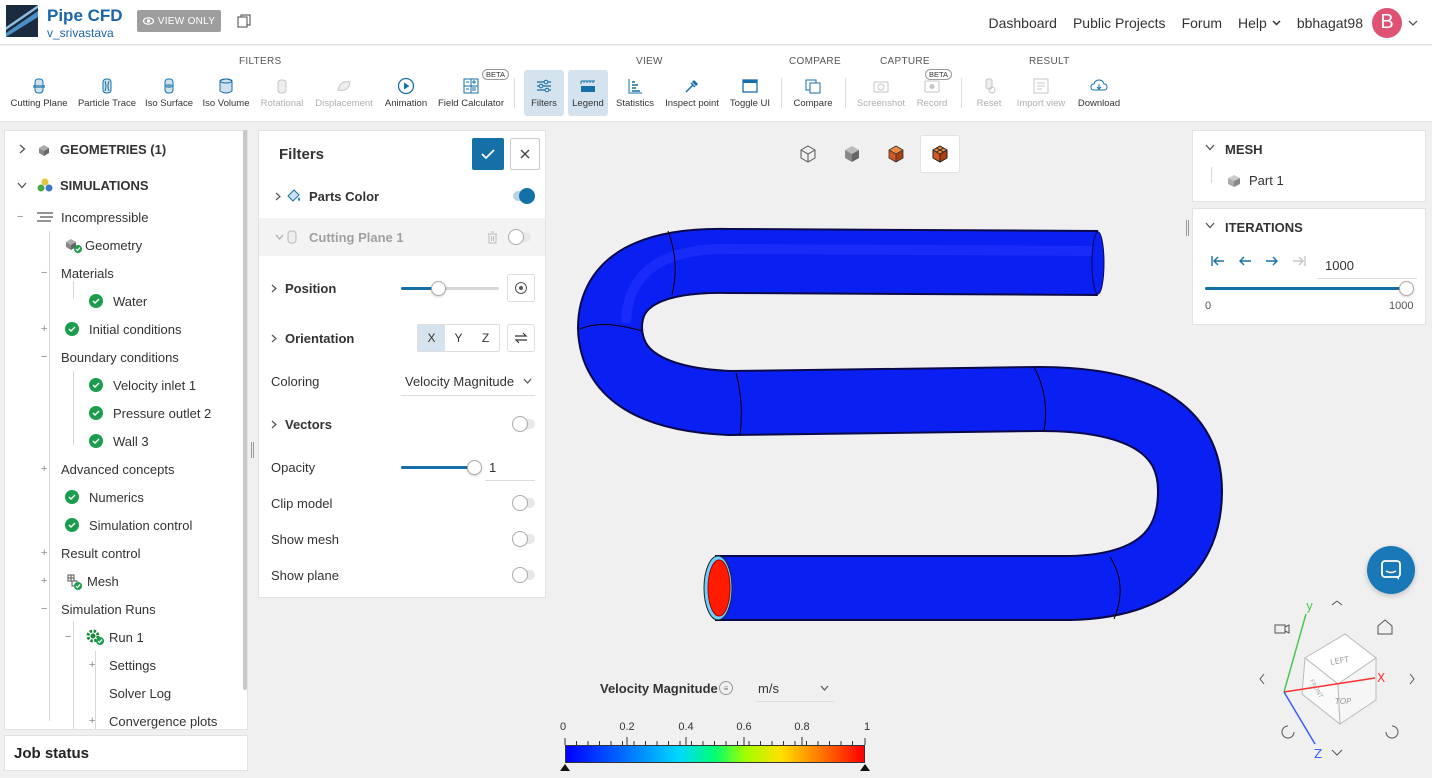  What do you see at coordinates (140, 693) in the screenshot?
I see `tree-item-solver-log: Solver Log` at bounding box center [140, 693].